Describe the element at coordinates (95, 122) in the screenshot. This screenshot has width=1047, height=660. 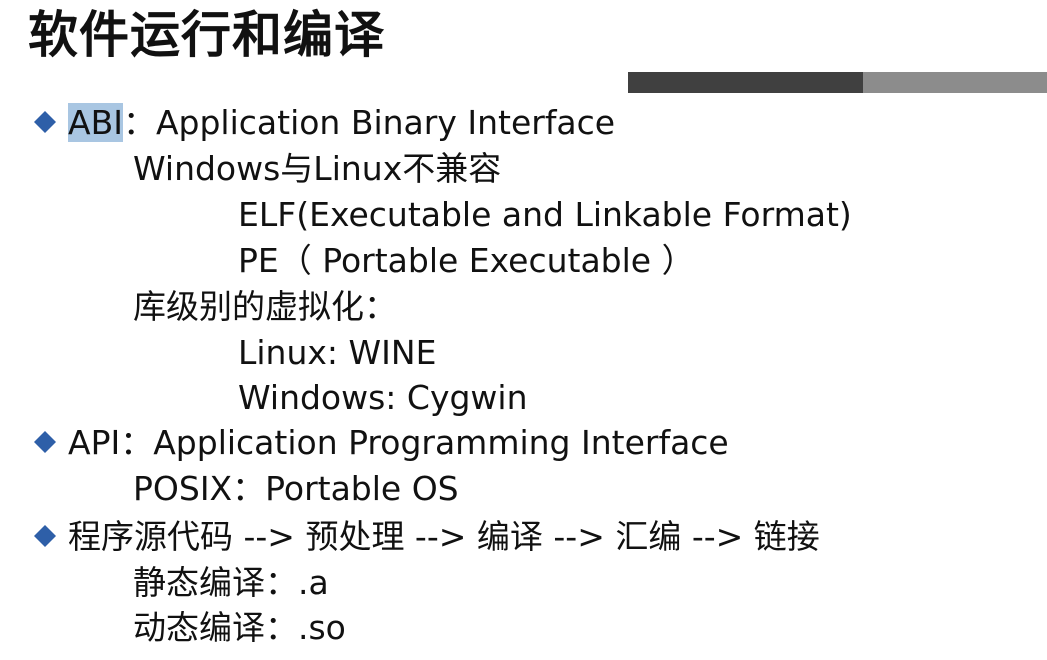
I see `abi-key: ABI` at that location.